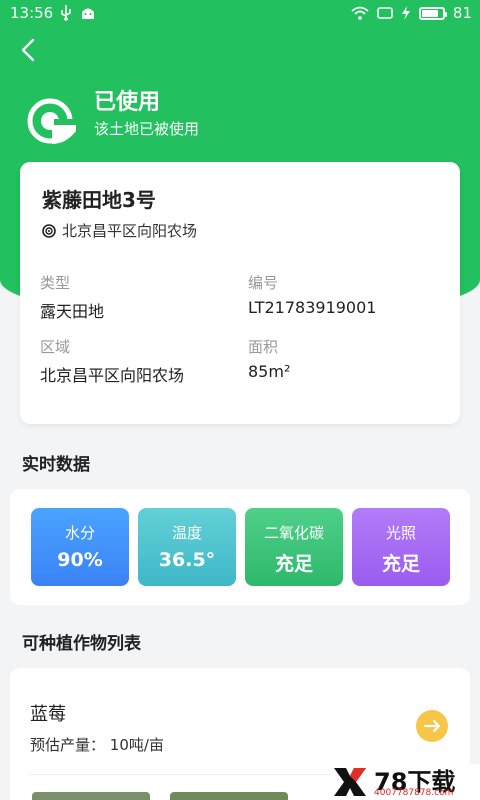  Describe the element at coordinates (130, 231) in the screenshot. I see `land-location-text: 北京昌平区向阳农场` at that location.